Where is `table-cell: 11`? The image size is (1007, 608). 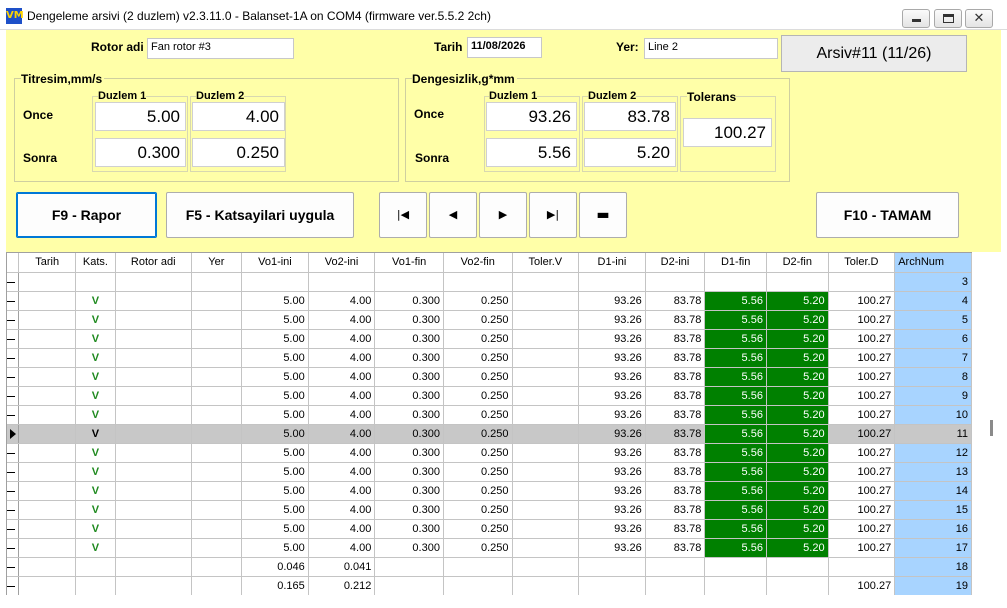 table-cell: 11 is located at coordinates (933, 434).